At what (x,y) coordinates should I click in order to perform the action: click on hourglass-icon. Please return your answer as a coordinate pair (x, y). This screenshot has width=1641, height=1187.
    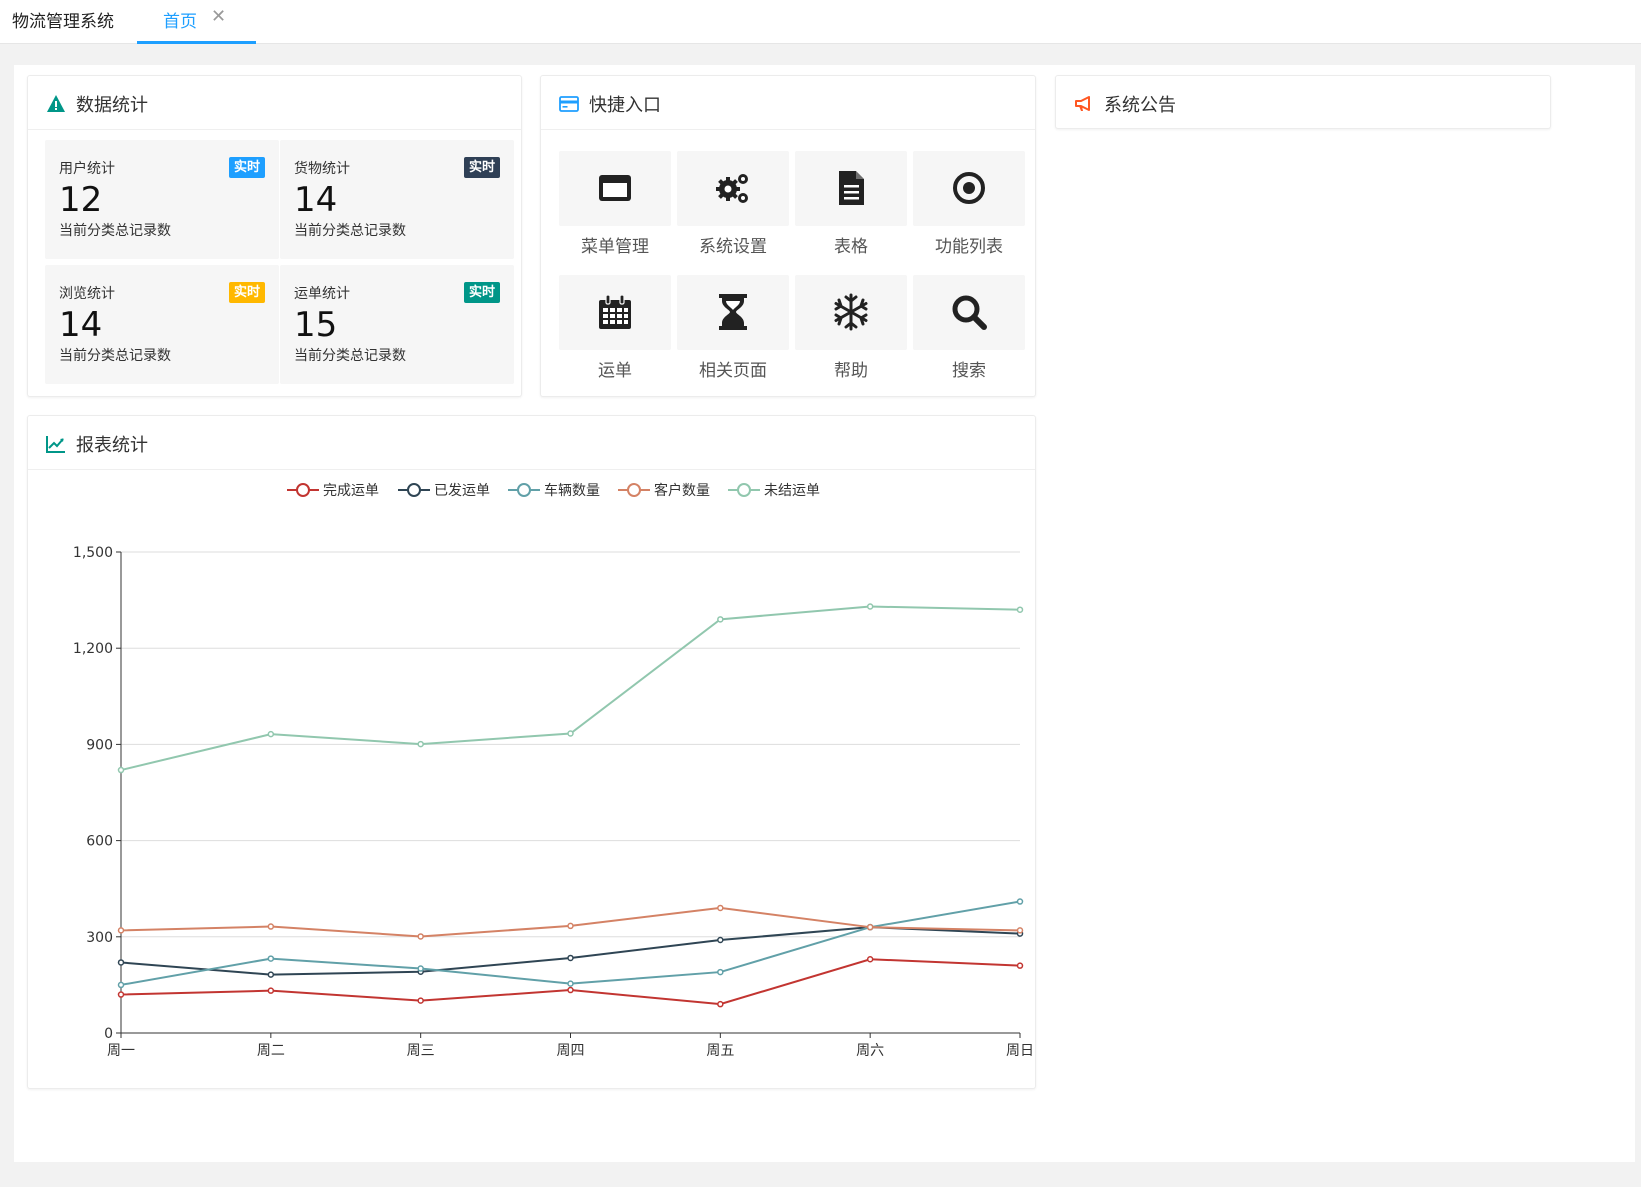
    Looking at the image, I should click on (733, 312).